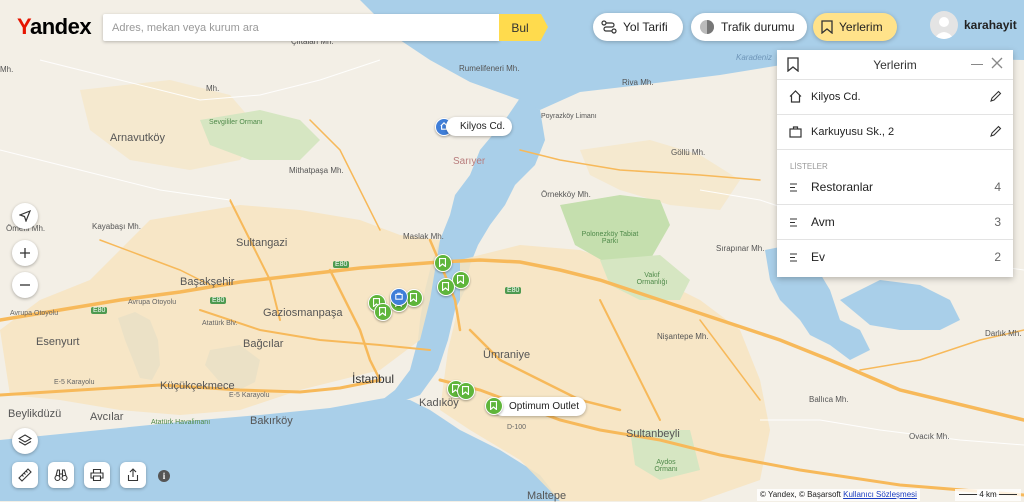  I want to click on terms-link: Kullanıcı Sözleşmesi, so click(880, 494).